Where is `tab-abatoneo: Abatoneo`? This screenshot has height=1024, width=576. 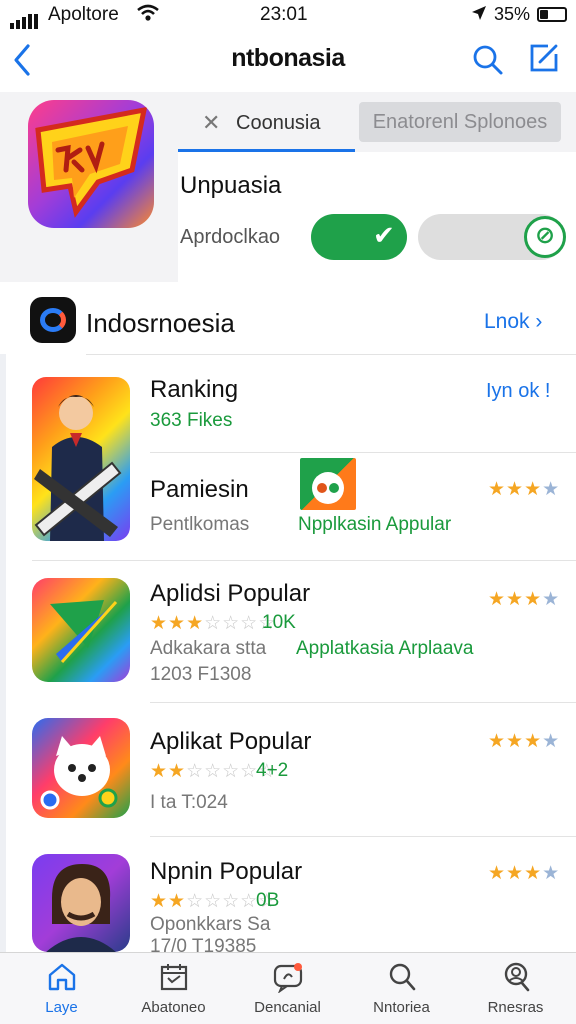 tab-abatoneo: Abatoneo is located at coordinates (173, 988).